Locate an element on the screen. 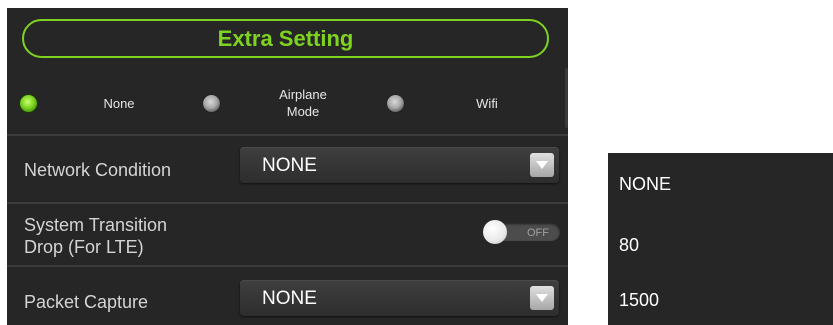 The image size is (833, 325). toggle-off-text: OFF is located at coordinates (538, 233).